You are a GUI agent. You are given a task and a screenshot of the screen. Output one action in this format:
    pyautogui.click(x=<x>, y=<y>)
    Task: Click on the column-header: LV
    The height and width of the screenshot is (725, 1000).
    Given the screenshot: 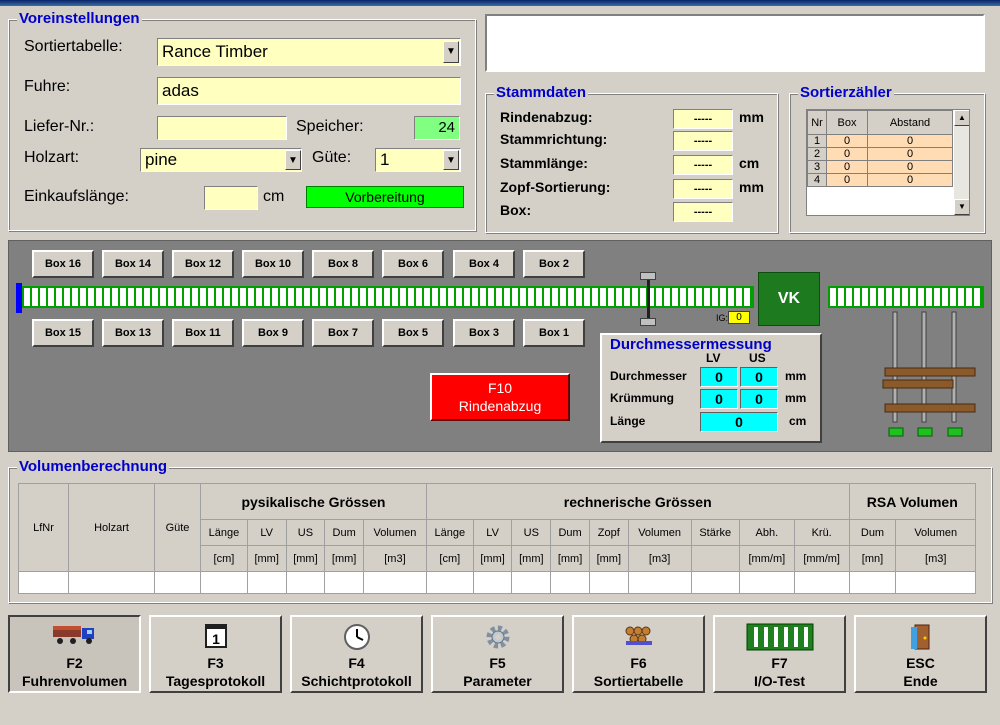 What is the action you would take?
    pyautogui.click(x=266, y=532)
    